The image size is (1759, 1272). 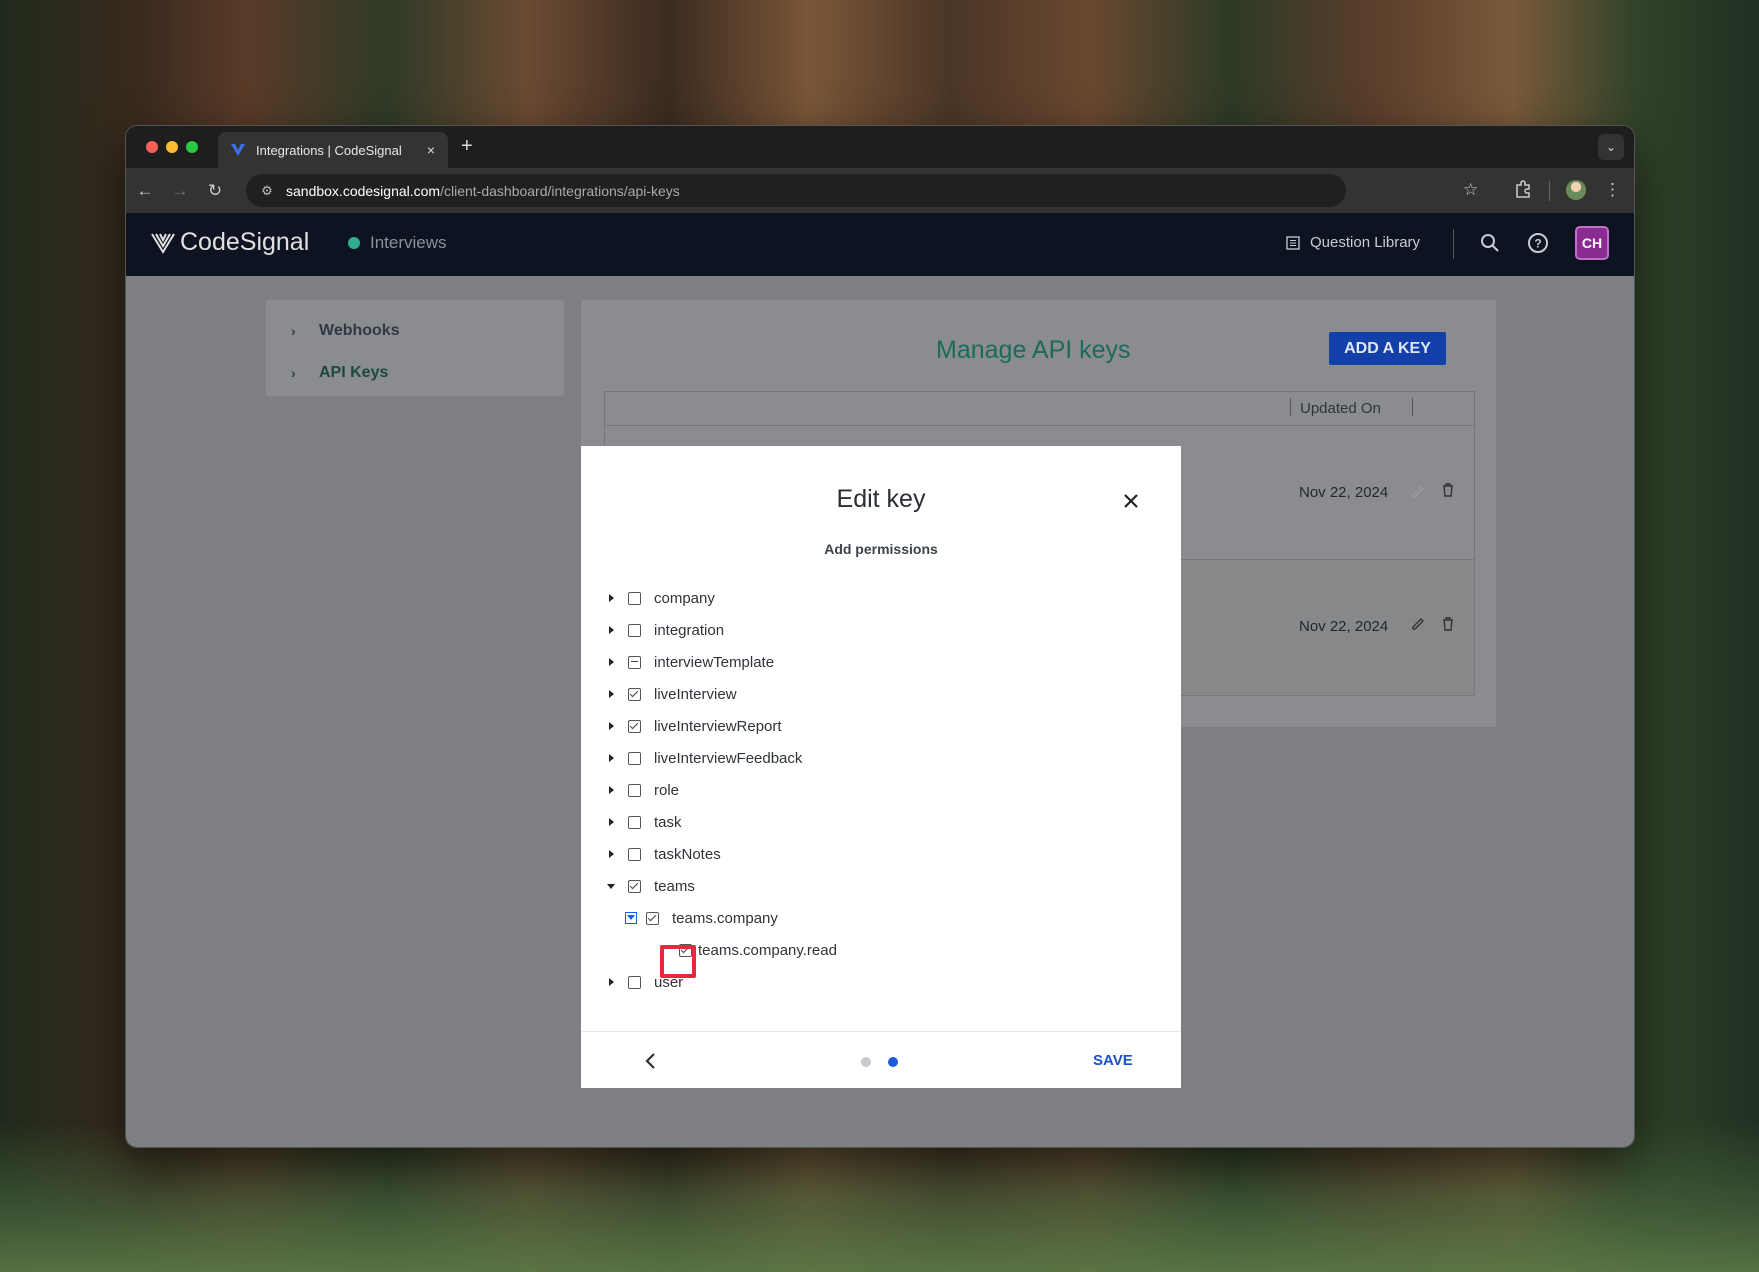 I want to click on permission-item-teams-company-read: teams.company.read, so click(x=758, y=950).